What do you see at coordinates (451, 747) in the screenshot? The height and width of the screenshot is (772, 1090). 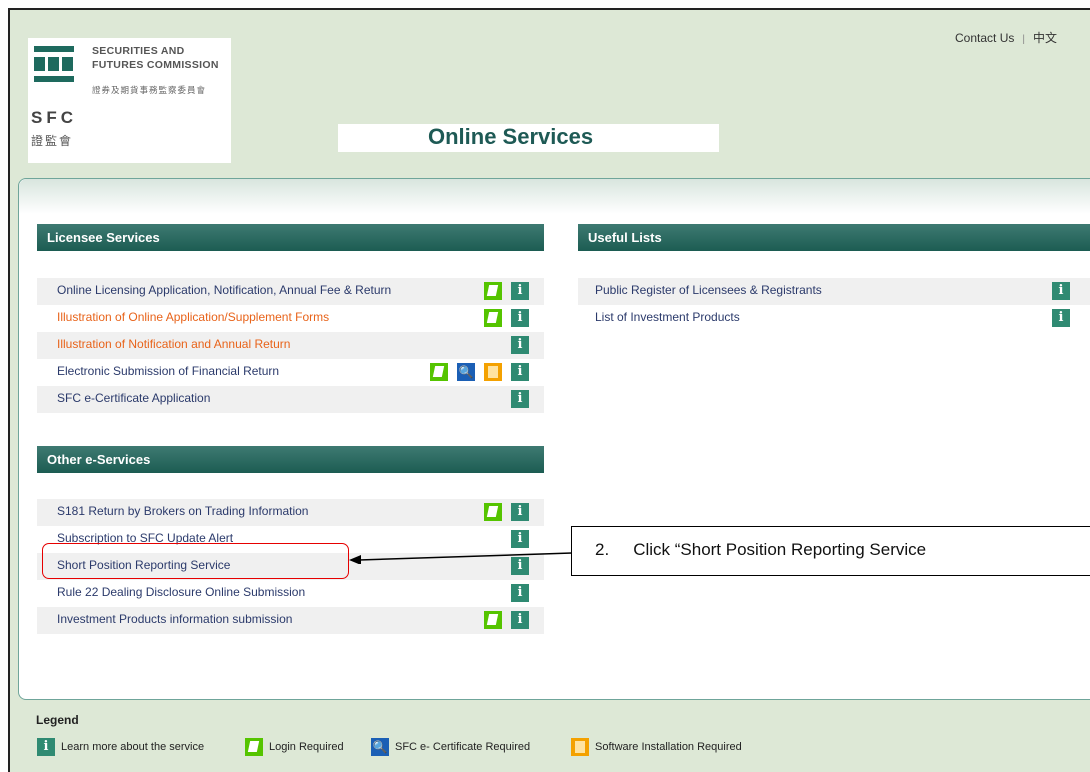 I see `legend-item: 🔍 SFC e- Certificate Required` at bounding box center [451, 747].